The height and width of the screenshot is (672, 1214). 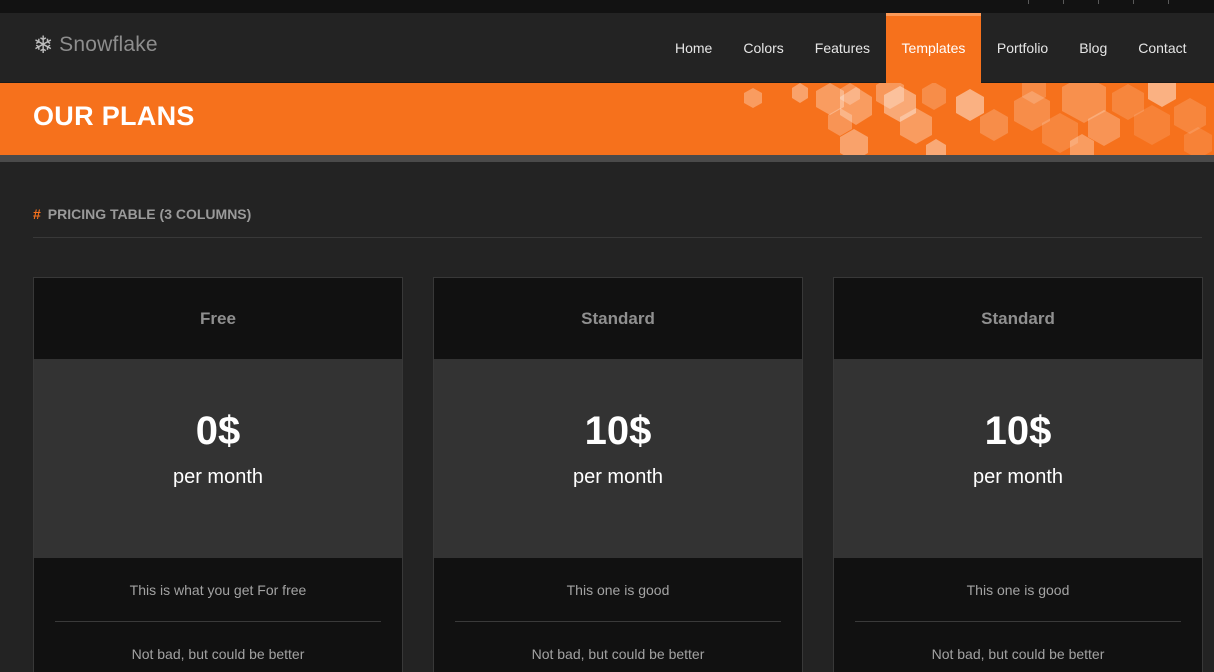 I want to click on section-title: PRICING TABLE (3 COLUMNS), so click(x=149, y=214).